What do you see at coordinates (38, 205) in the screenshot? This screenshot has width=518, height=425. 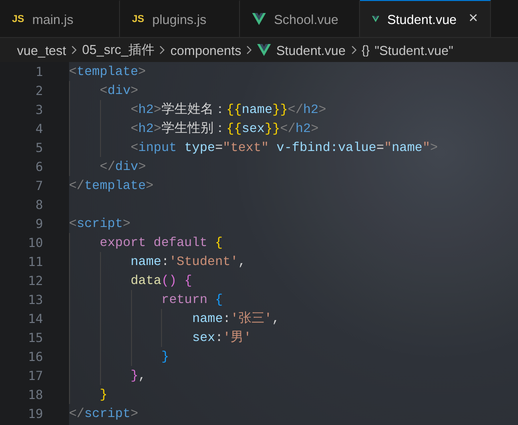 I see `line-number: 8` at bounding box center [38, 205].